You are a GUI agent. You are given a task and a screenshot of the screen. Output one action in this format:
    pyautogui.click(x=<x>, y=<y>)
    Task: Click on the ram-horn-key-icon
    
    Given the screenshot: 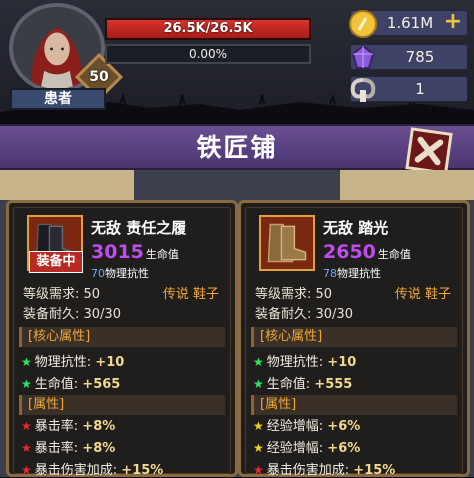 What is the action you would take?
    pyautogui.click(x=363, y=90)
    